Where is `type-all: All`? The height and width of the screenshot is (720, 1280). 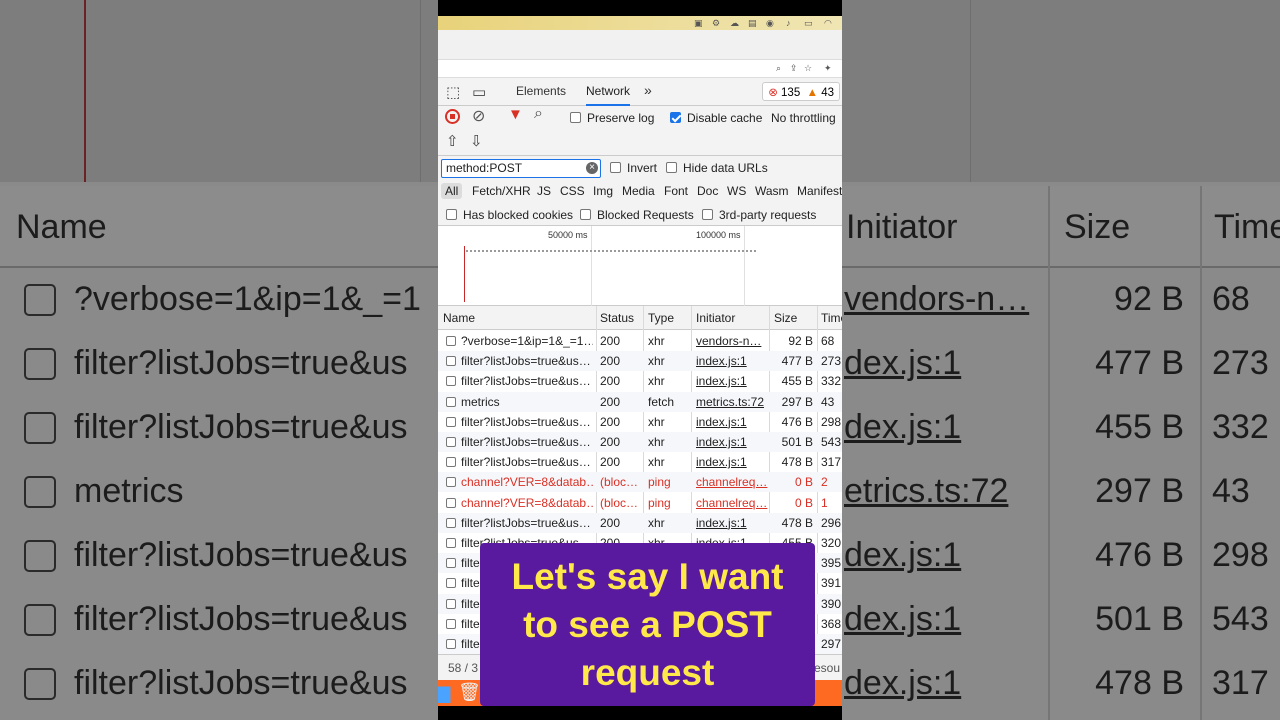
type-all: All is located at coordinates (452, 191).